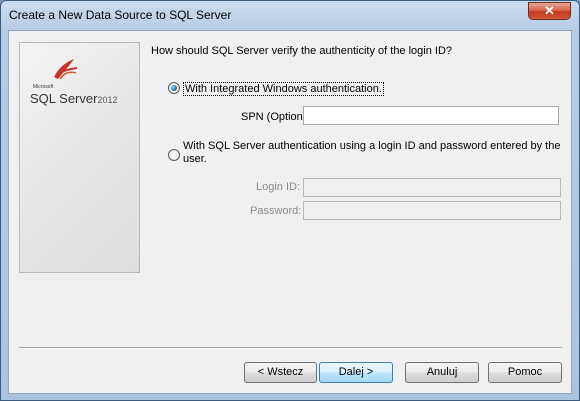 Image resolution: width=580 pixels, height=401 pixels. What do you see at coordinates (280, 372) in the screenshot?
I see `back-button: < Wstecz` at bounding box center [280, 372].